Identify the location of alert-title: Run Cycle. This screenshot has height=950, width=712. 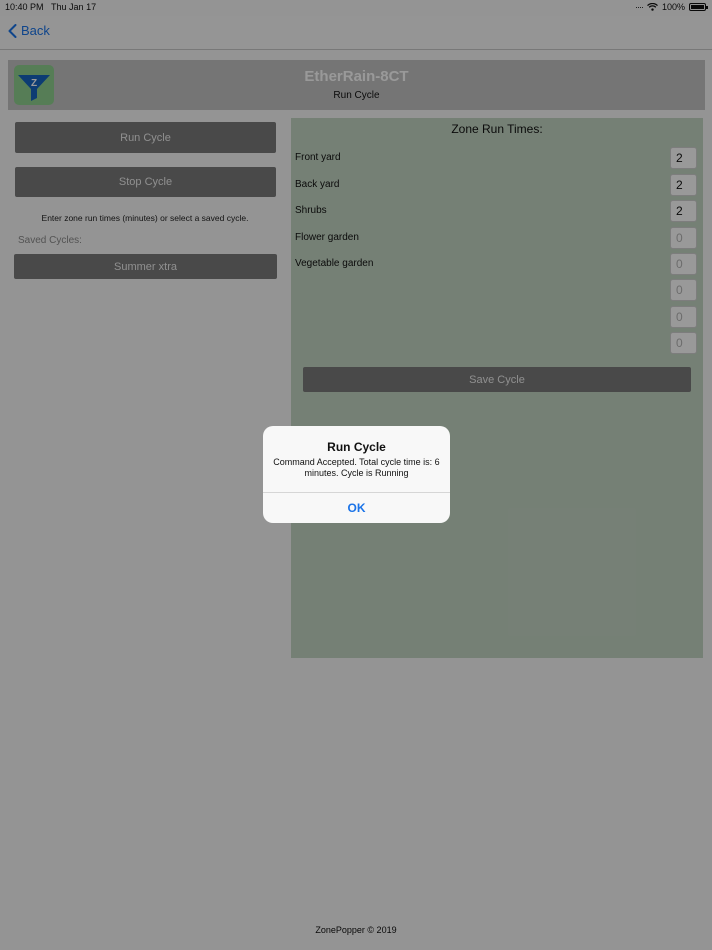
(356, 447).